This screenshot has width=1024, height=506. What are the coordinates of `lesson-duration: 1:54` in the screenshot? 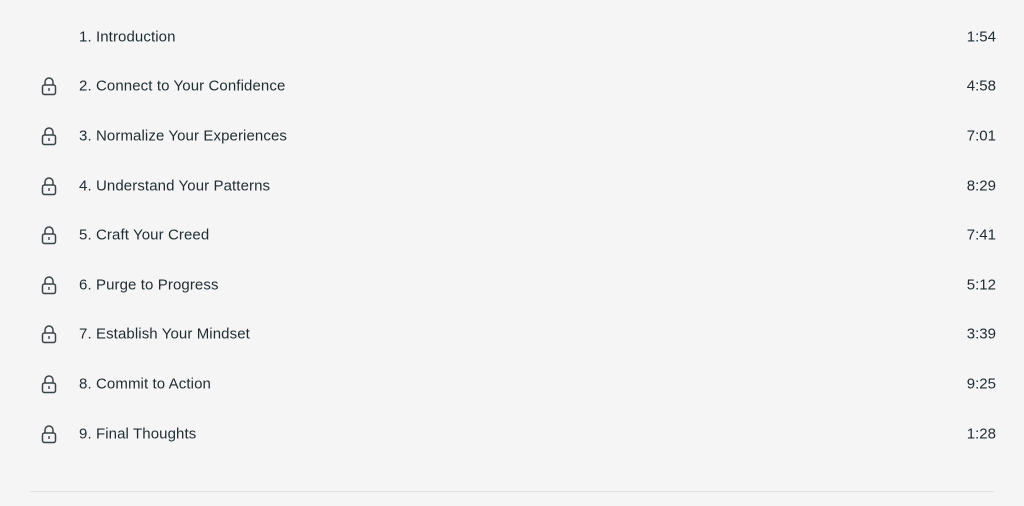 It's located at (981, 37).